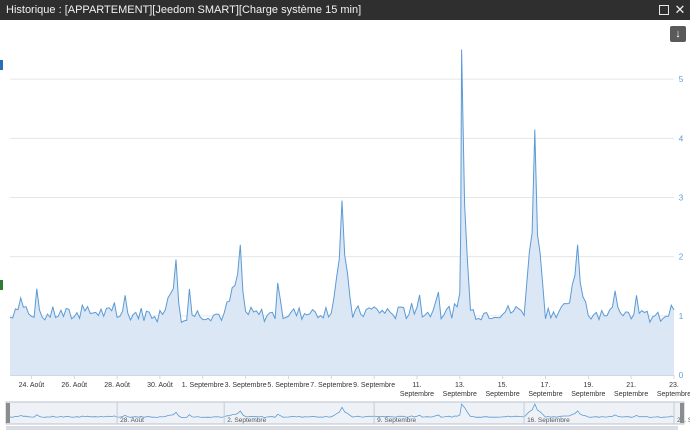 The image size is (690, 432). I want to click on x-tick-label: 9. Septembre, so click(374, 385).